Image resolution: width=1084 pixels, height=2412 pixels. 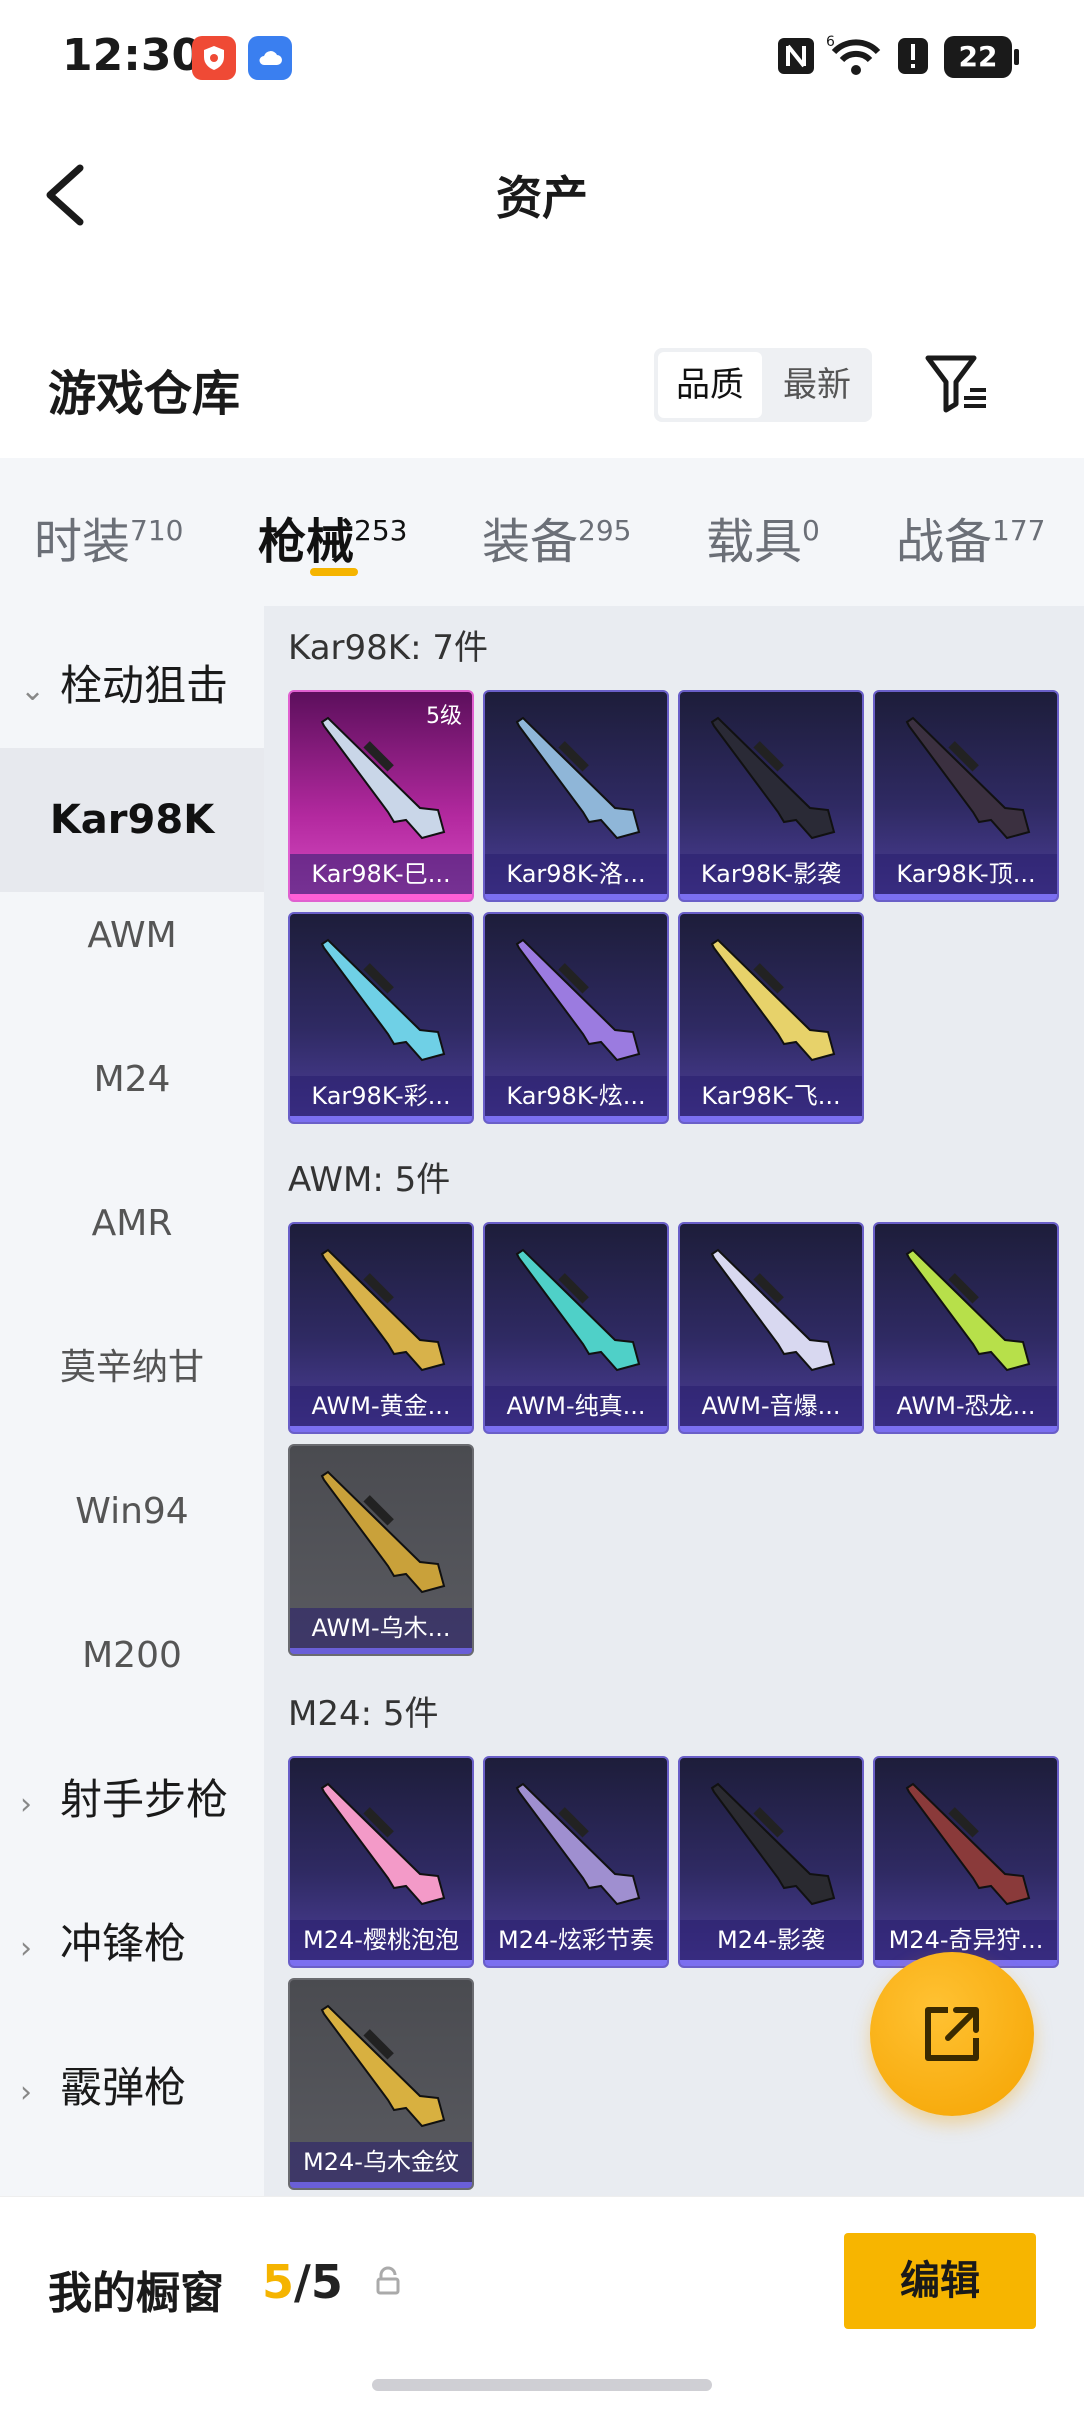 I want to click on showcase-count: 5/5, so click(x=302, y=2282).